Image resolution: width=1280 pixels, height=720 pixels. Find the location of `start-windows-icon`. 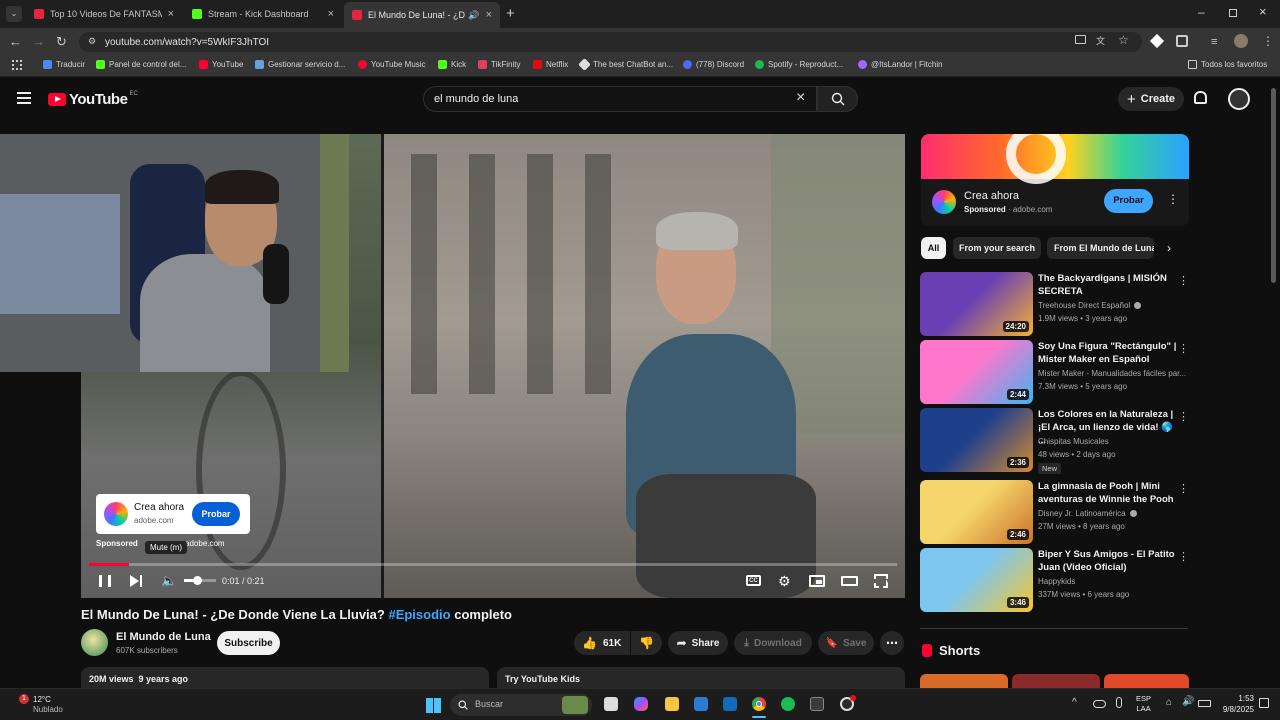

start-windows-icon is located at coordinates (433, 705).